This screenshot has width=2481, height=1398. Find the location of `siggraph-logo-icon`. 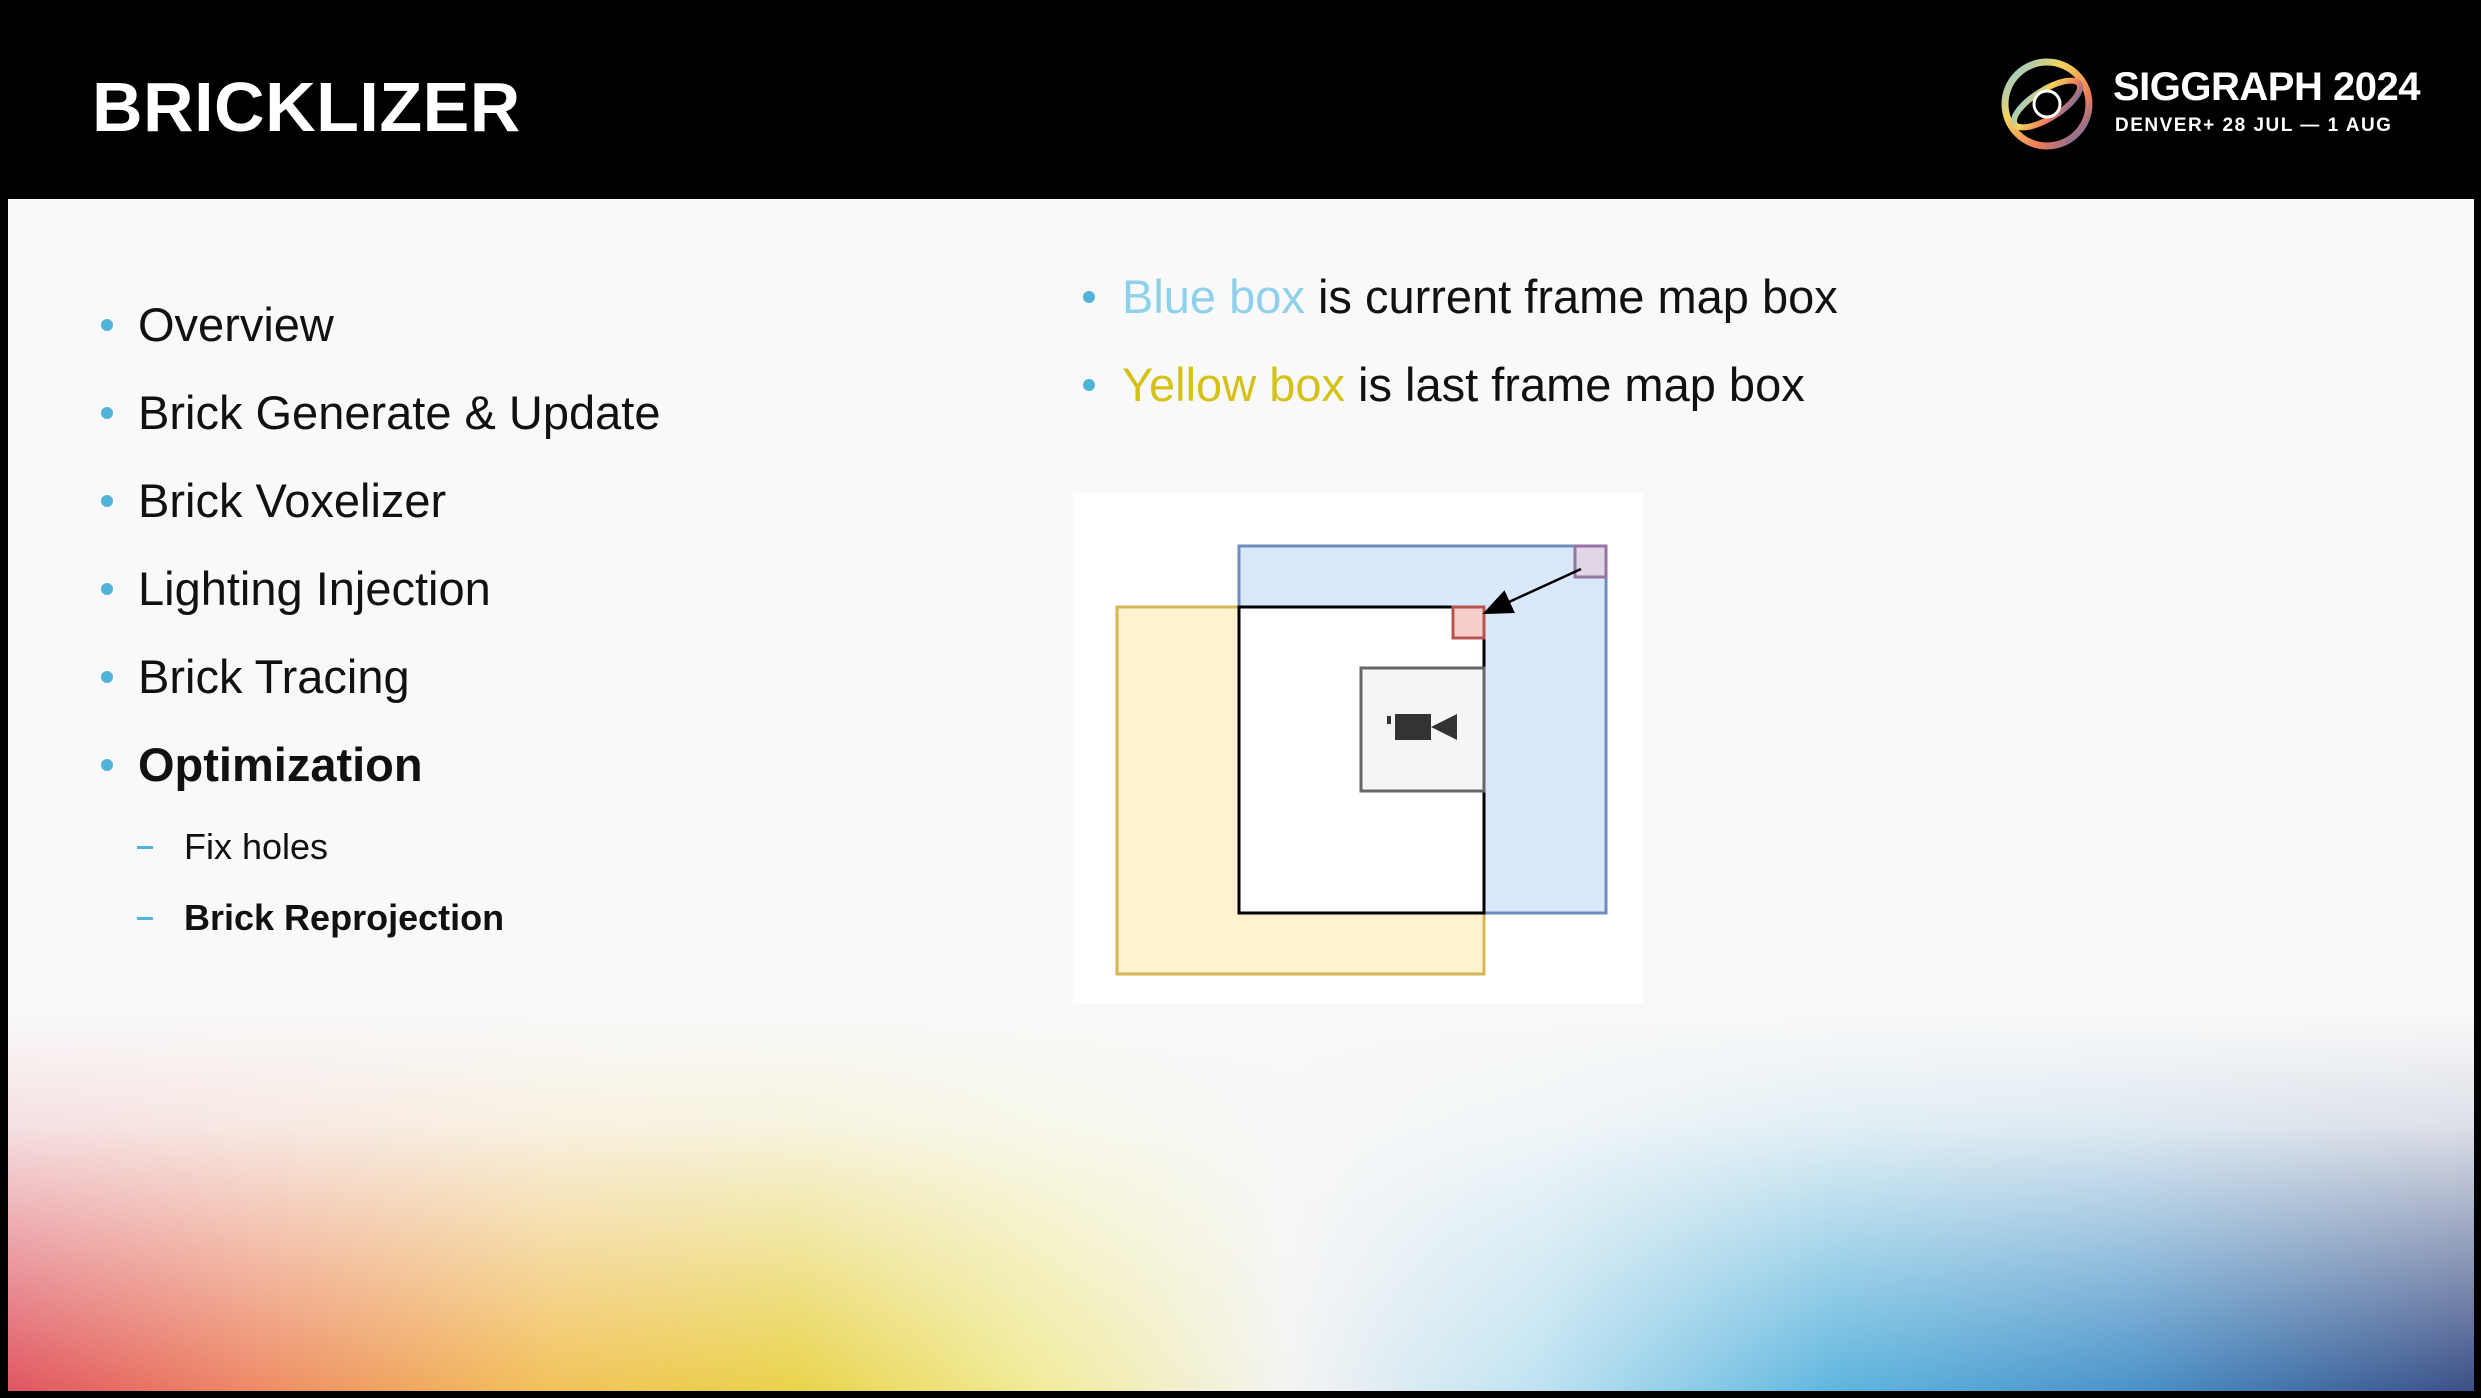

siggraph-logo-icon is located at coordinates (2047, 104).